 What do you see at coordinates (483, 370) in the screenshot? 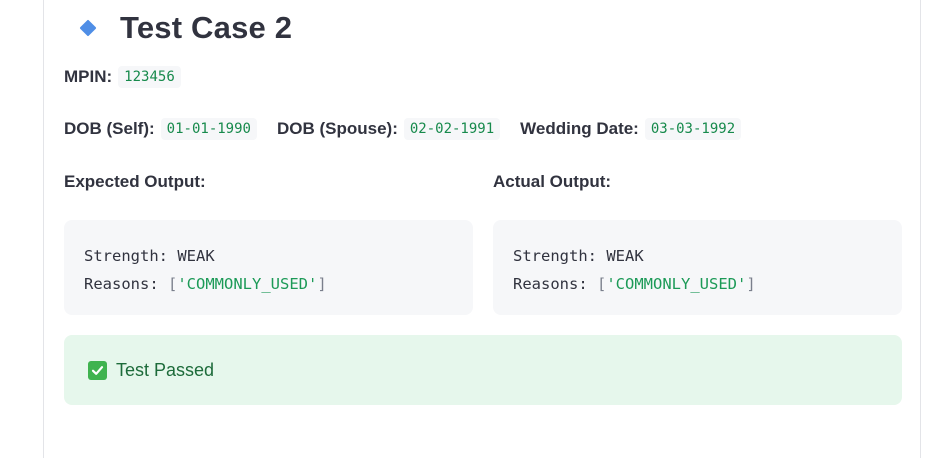
I see `test-result-alert: Test Passed` at bounding box center [483, 370].